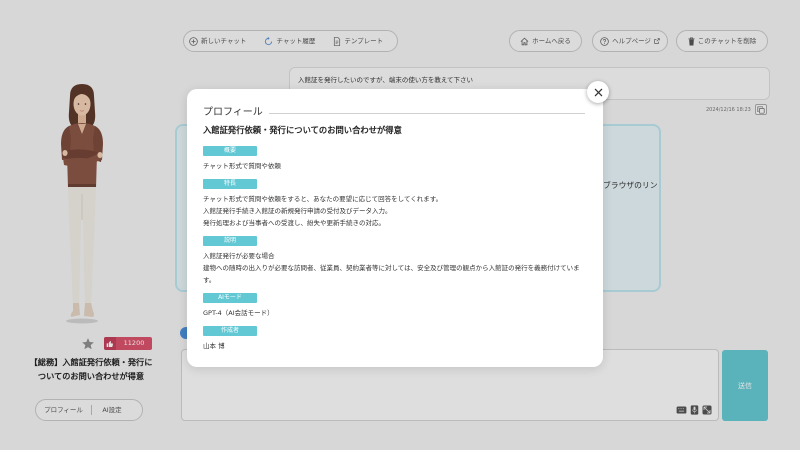  What do you see at coordinates (302, 130) in the screenshot?
I see `modal-subtitle: 入館証発行依頼・発行についてのお問い合わせが得意` at bounding box center [302, 130].